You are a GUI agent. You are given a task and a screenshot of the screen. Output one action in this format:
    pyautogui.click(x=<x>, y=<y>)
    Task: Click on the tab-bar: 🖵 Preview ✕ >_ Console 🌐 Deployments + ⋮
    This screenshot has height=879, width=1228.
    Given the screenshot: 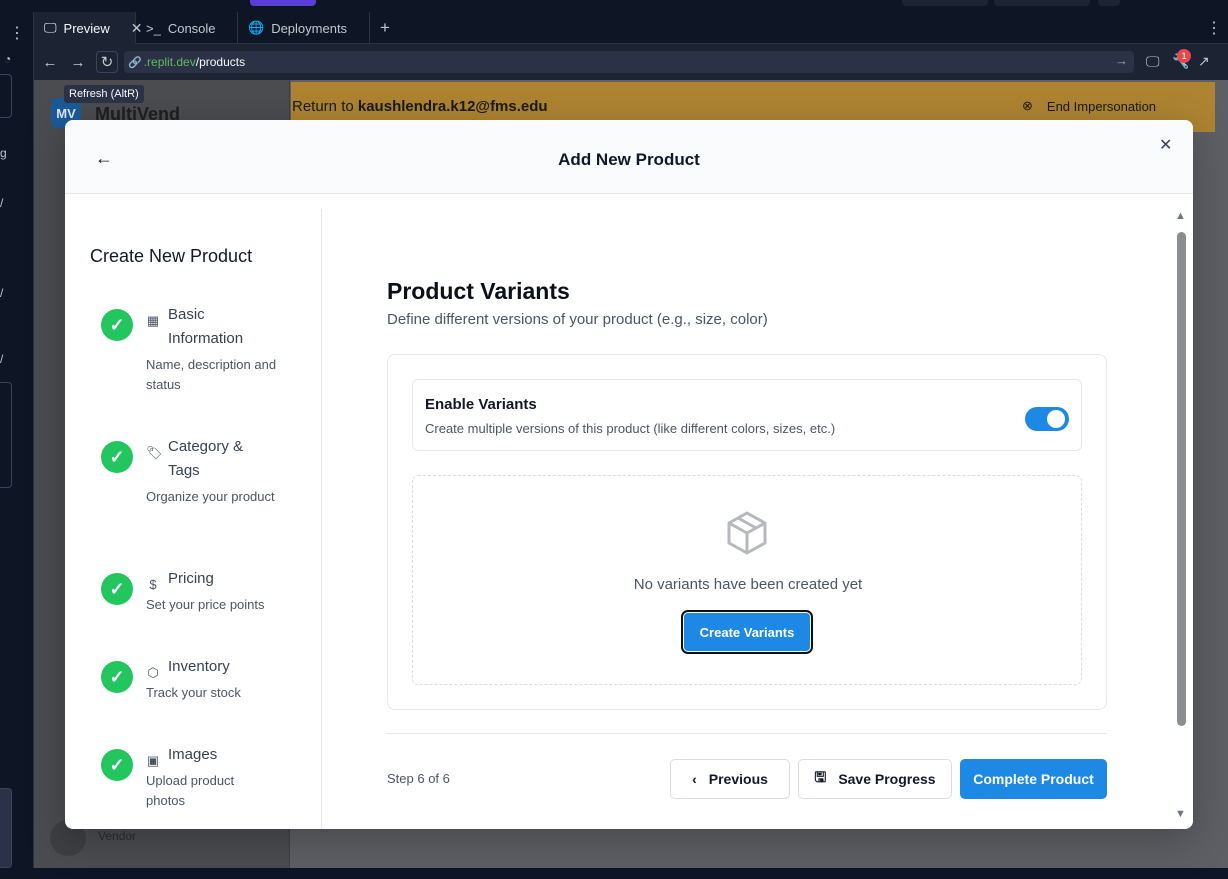 What is the action you would take?
    pyautogui.click(x=631, y=28)
    